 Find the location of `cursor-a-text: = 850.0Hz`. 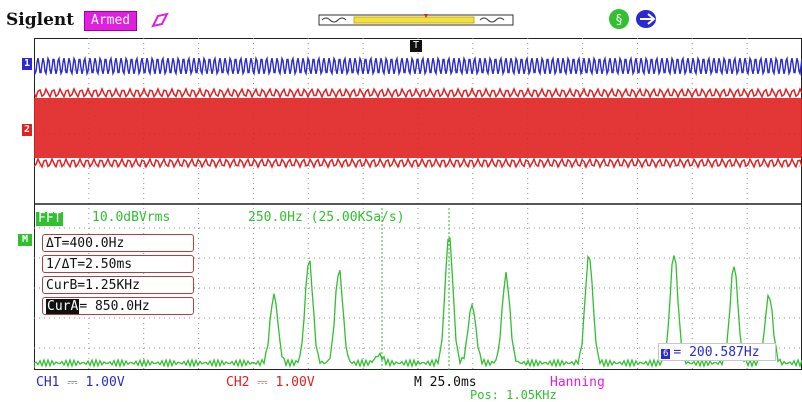

cursor-a-text: = 850.0Hz is located at coordinates (114, 306).